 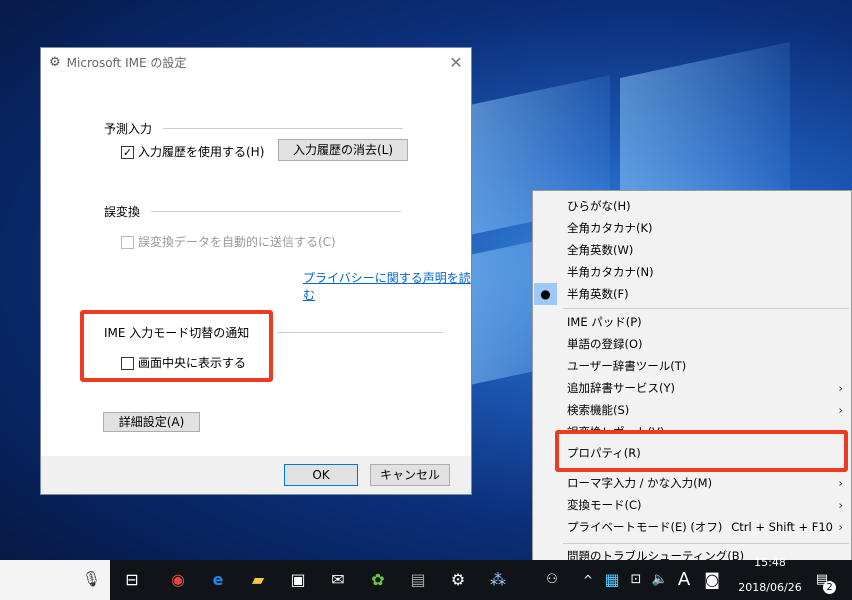 What do you see at coordinates (692, 483) in the screenshot?
I see `menu-item-romaji-kana: ローマ字入力 / かな入力(M) ›` at bounding box center [692, 483].